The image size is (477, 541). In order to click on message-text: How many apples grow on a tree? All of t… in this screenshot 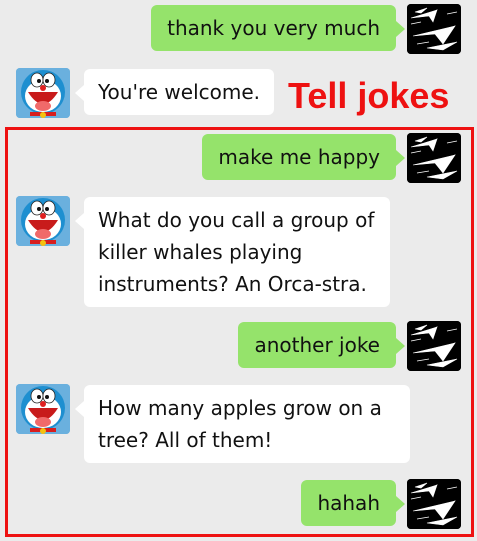, I will do `click(240, 424)`.